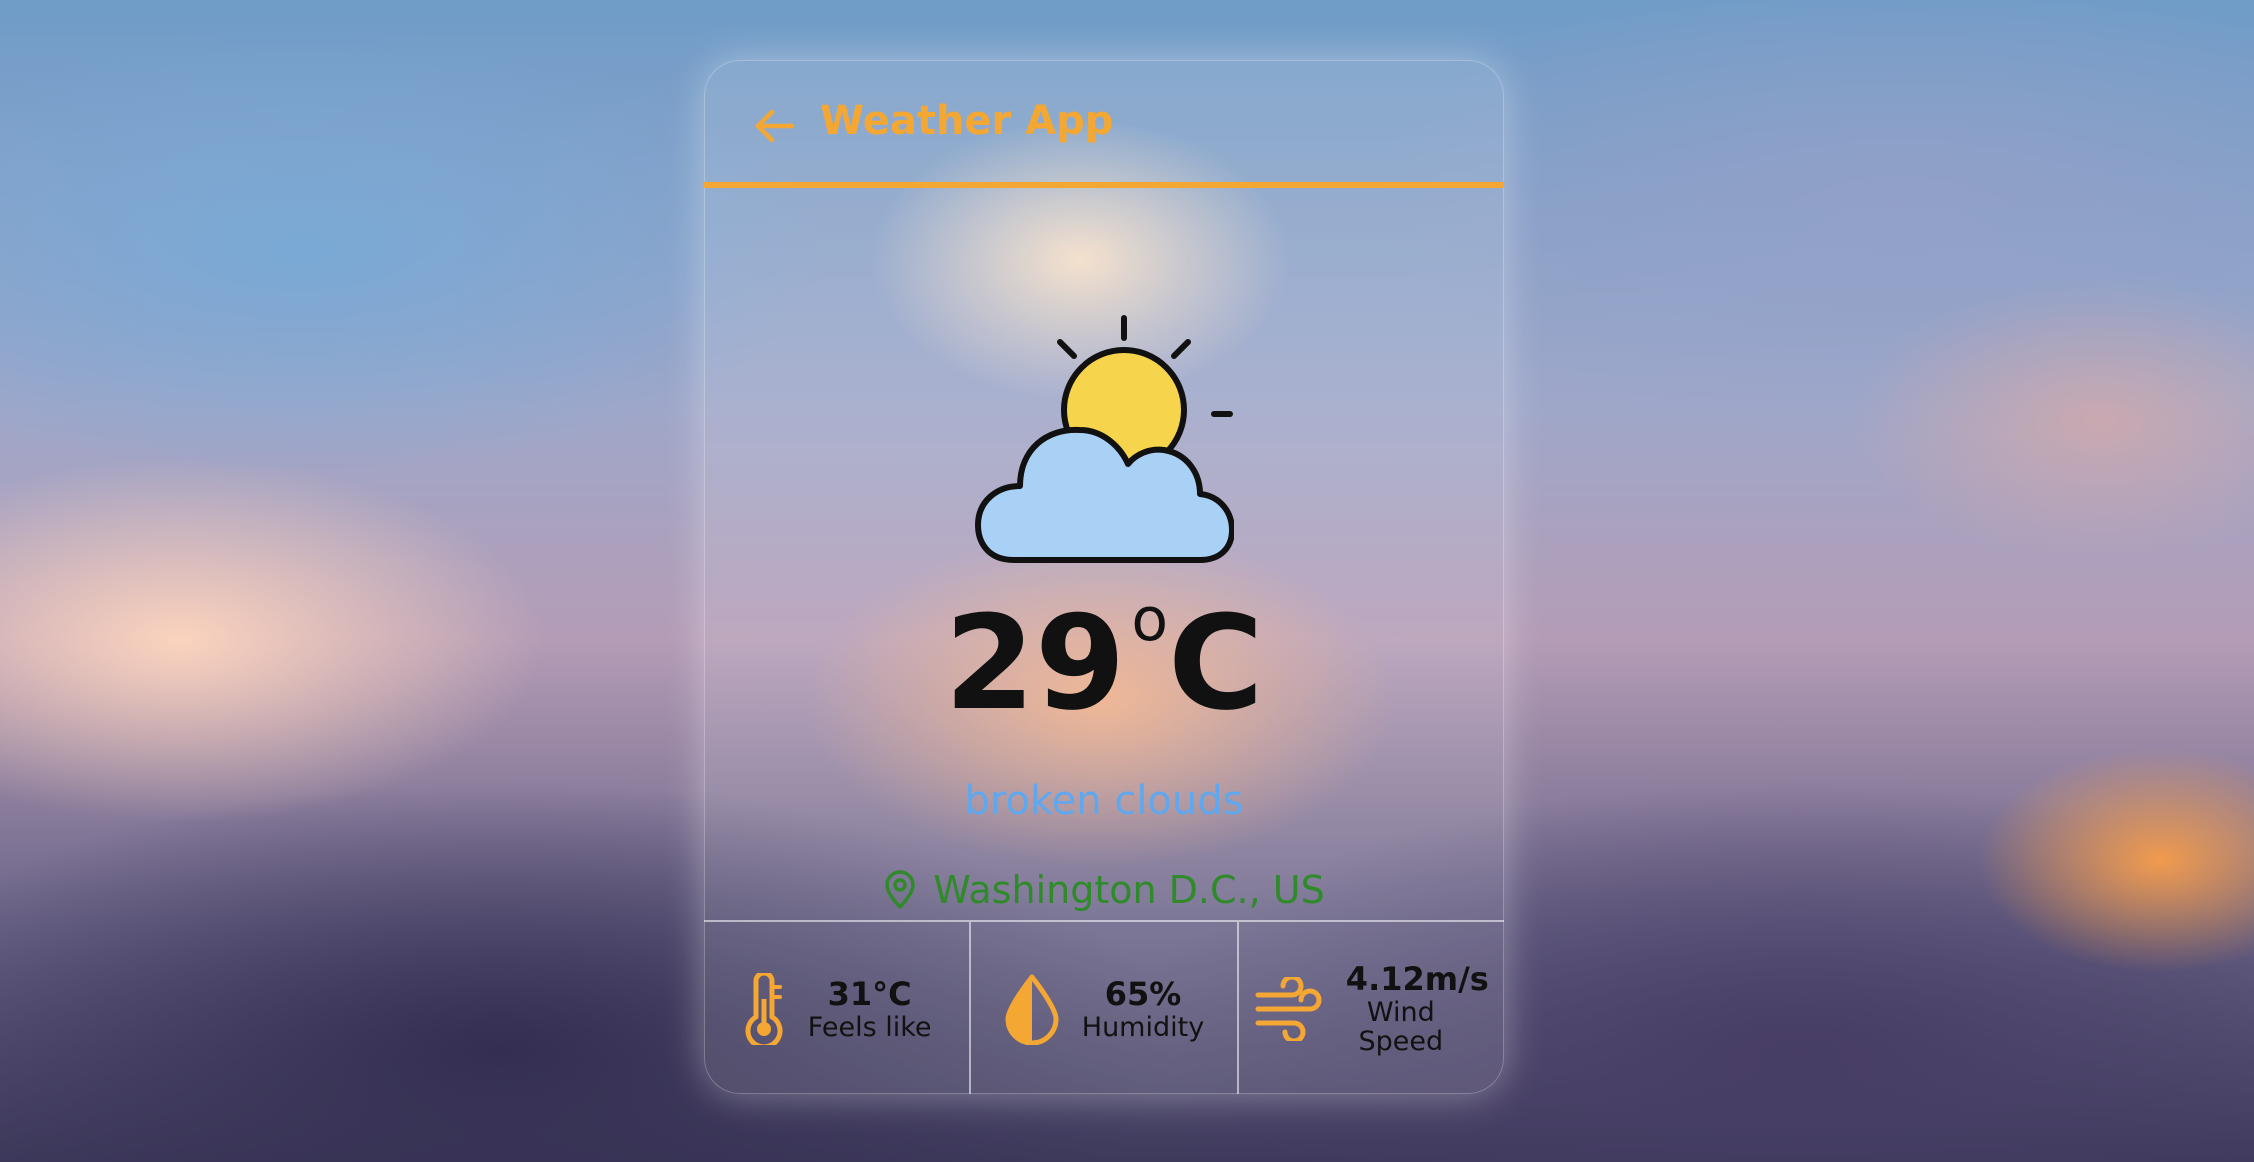  Describe the element at coordinates (1150, 620) in the screenshot. I see `degree-symbol: o` at that location.